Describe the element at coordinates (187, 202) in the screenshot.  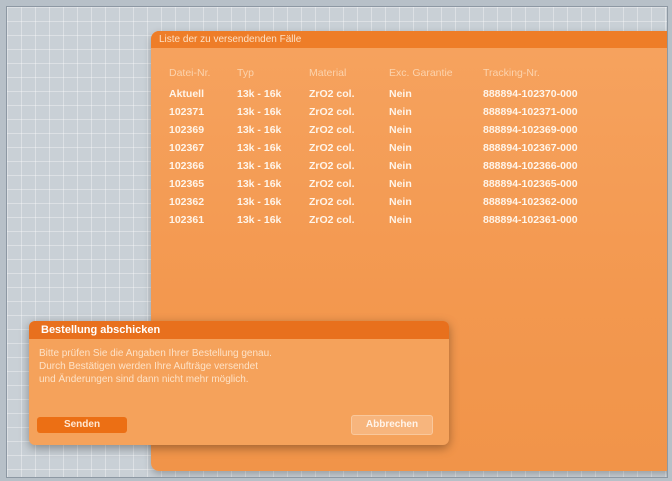
I see `cell-file-no: 102362` at that location.